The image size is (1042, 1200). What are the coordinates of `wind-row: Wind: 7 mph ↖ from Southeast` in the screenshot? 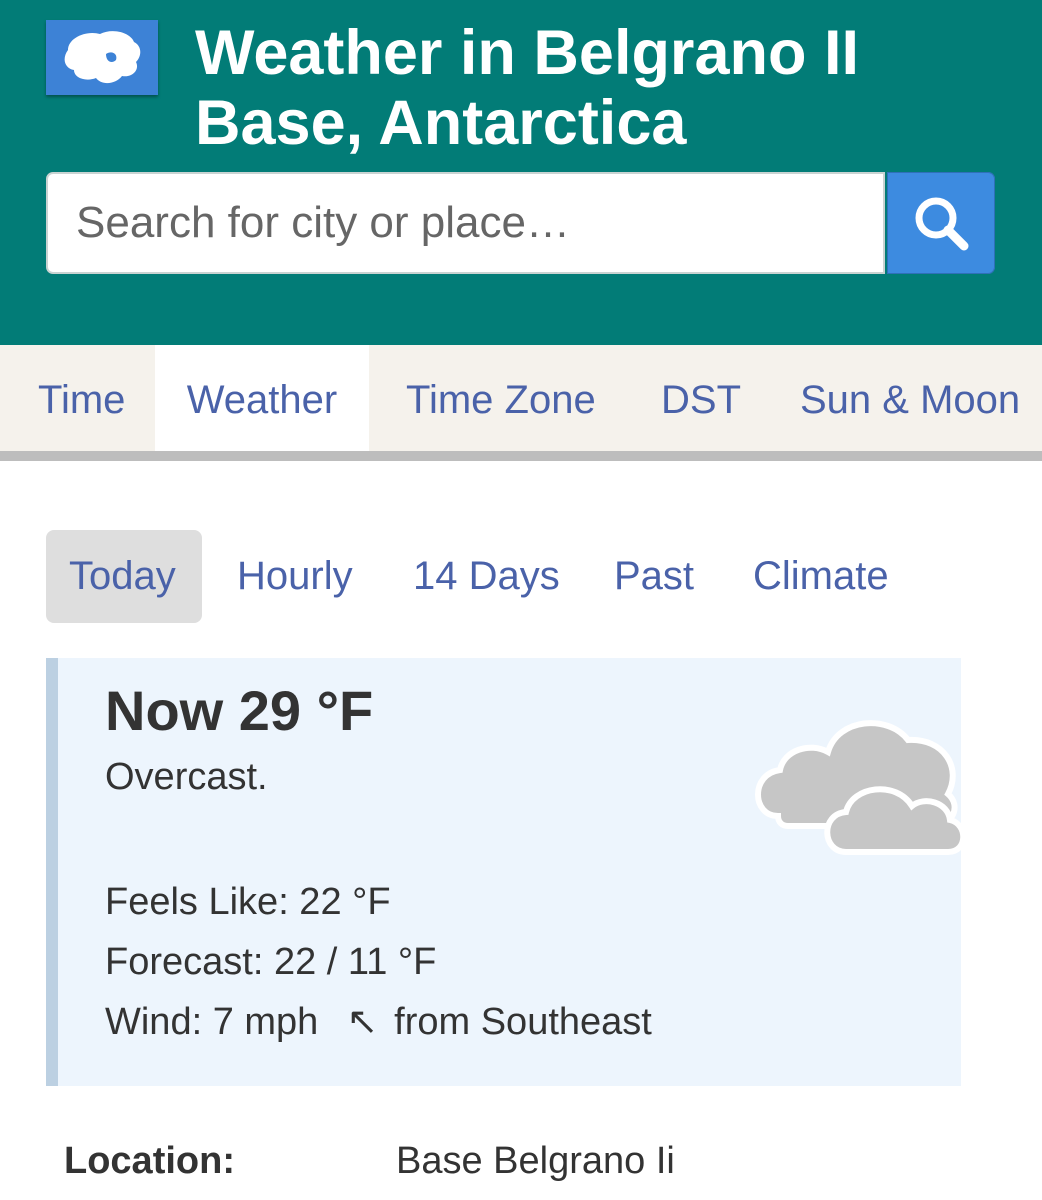 It's located at (378, 1022).